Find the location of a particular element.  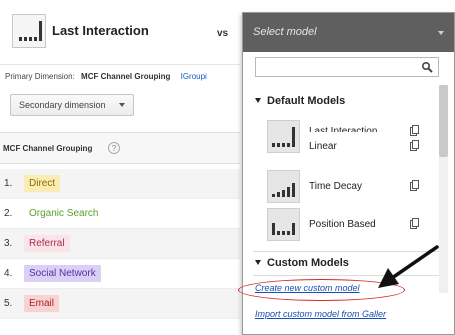

model-item-time-decay: Time Decay is located at coordinates (352, 190).